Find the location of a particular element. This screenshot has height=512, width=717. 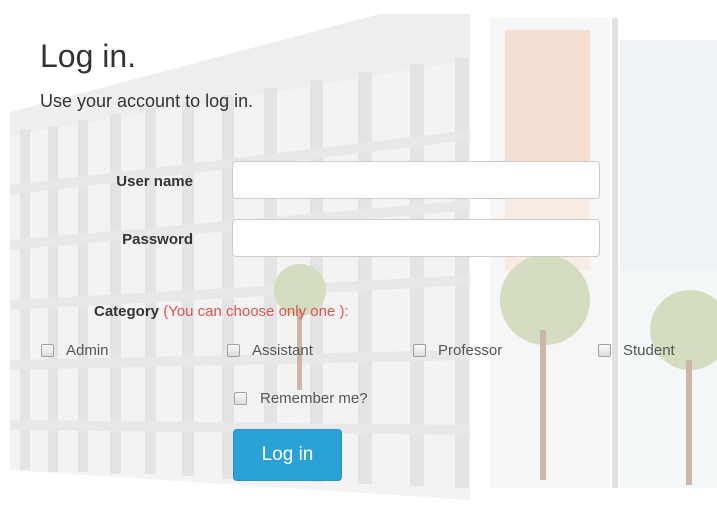

admin-checkbox is located at coordinates (47, 350).